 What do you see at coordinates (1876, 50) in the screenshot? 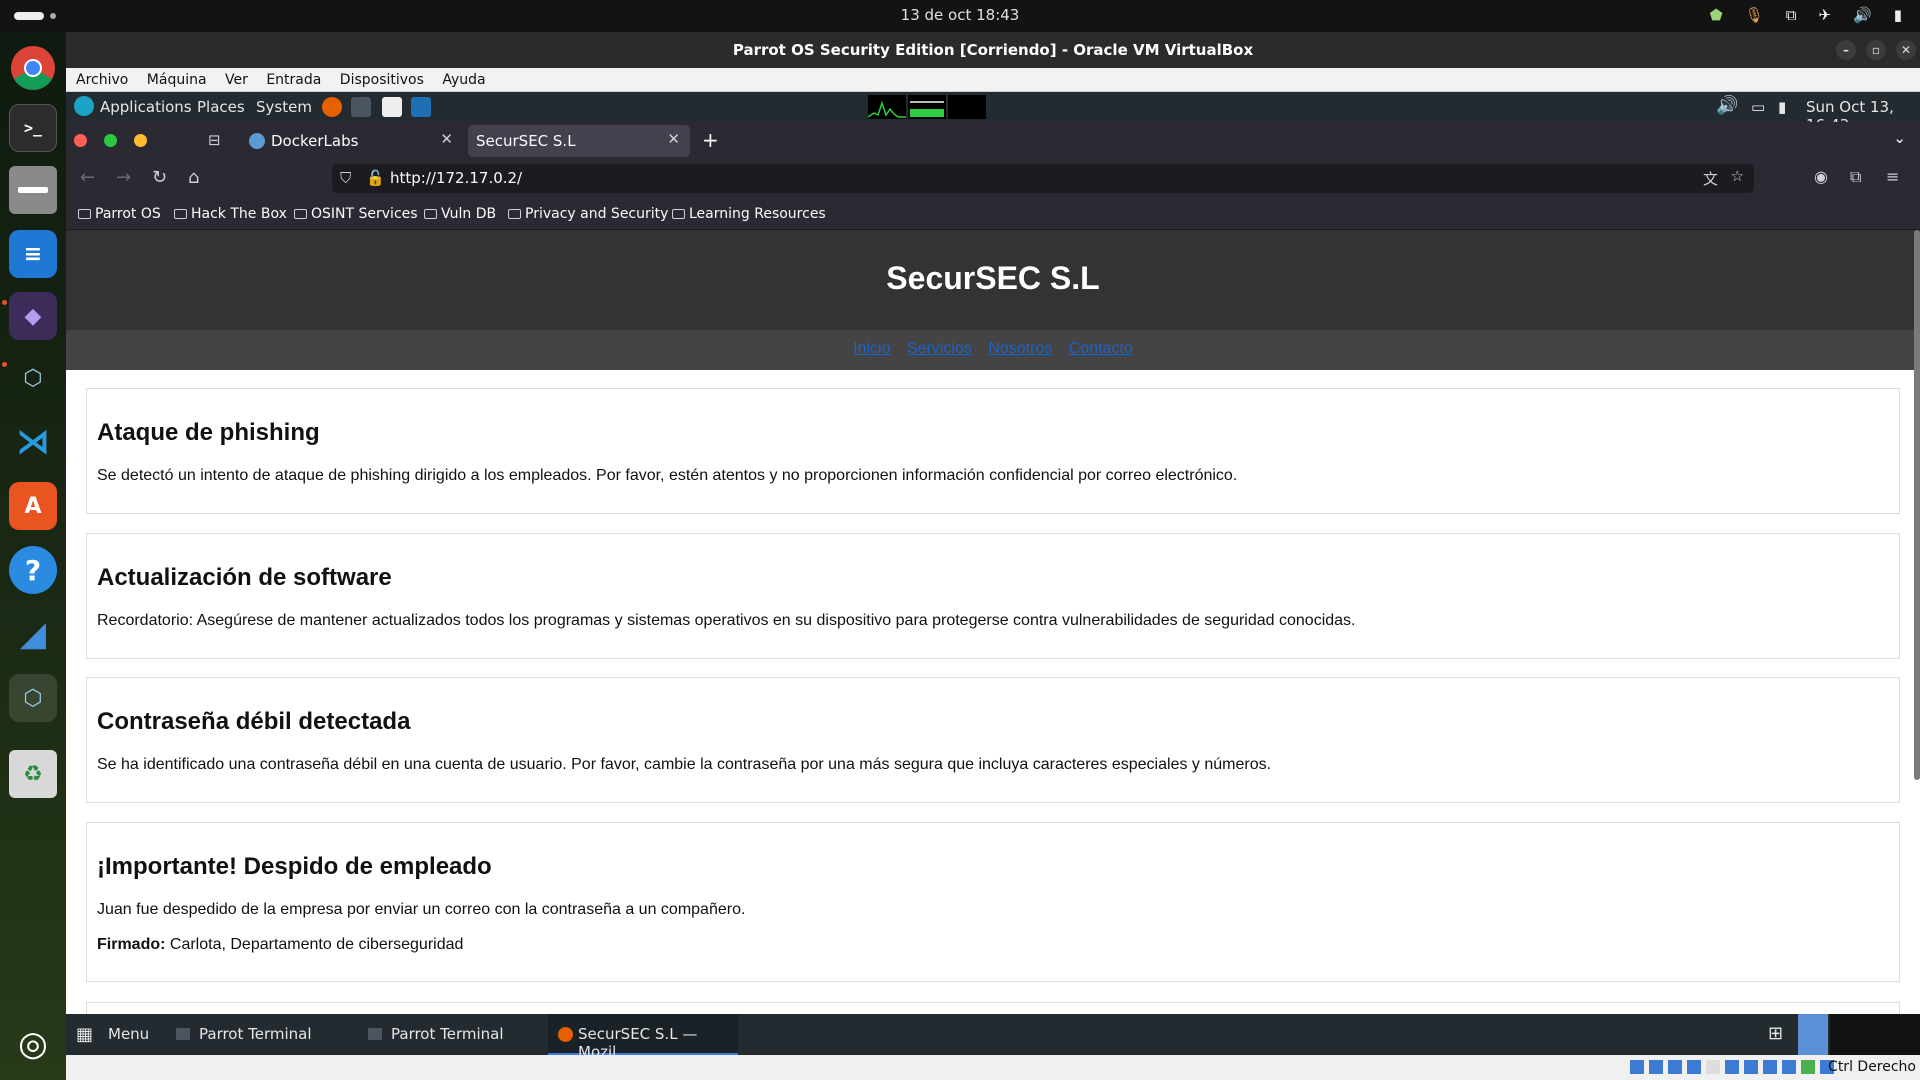
I see `maximize-button: ▫` at bounding box center [1876, 50].